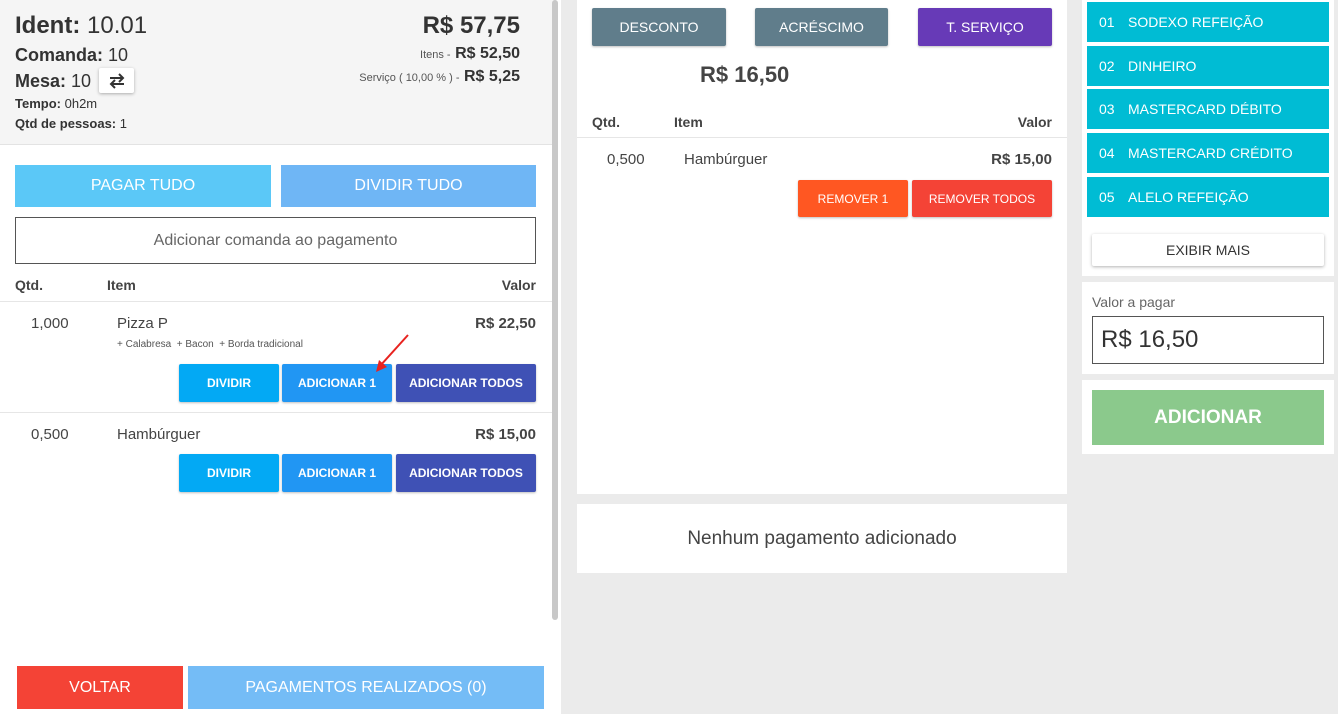  I want to click on valor-a-pagar-label: Valor a pagar, so click(1134, 302).